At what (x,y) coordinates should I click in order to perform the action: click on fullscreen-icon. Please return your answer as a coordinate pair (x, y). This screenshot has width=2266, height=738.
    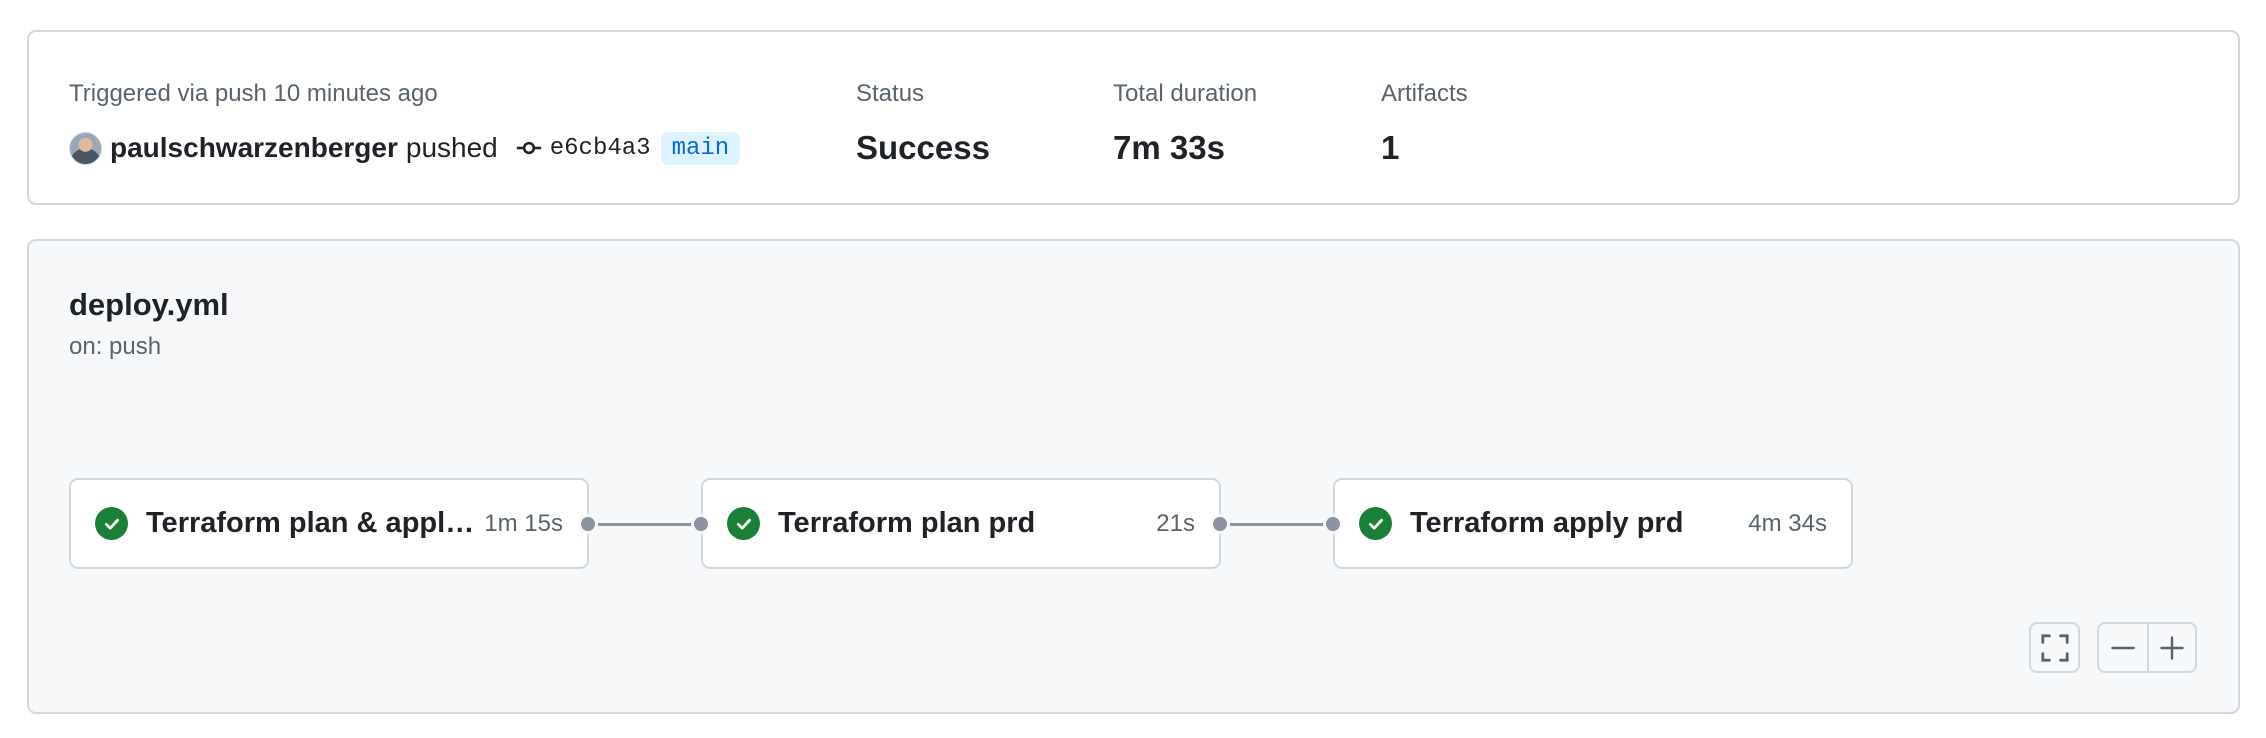
    Looking at the image, I should click on (2054, 647).